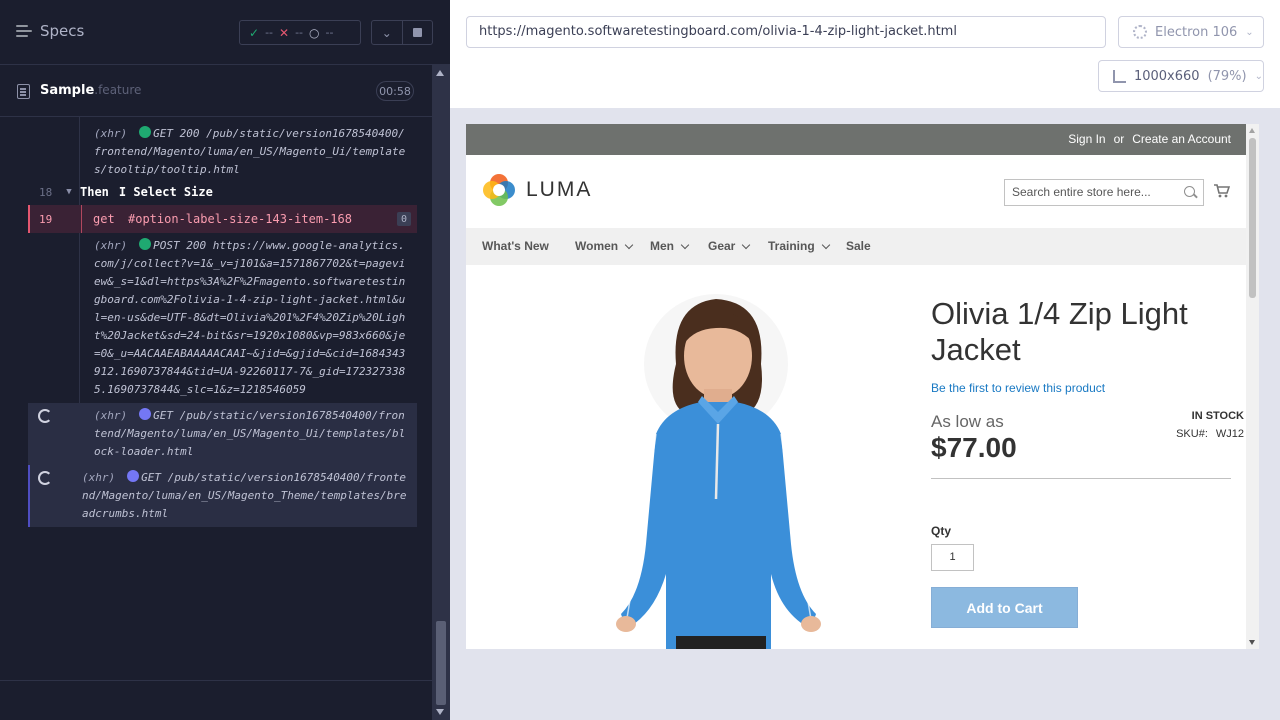 This screenshot has height=720, width=1280. Describe the element at coordinates (856, 139) in the screenshot. I see `site-header-panel: Sign In or Create an Account` at that location.